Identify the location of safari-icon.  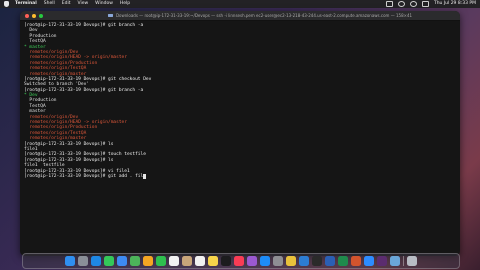
(96, 261).